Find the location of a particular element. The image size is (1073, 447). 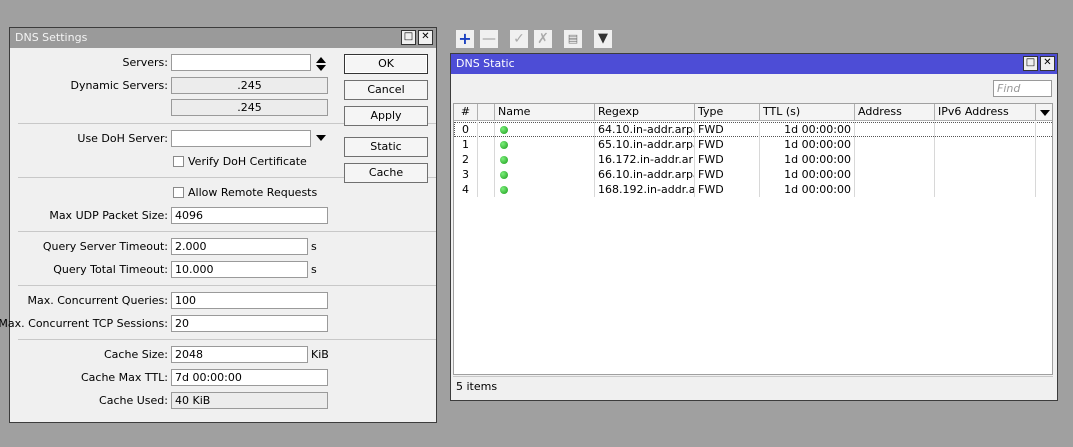

query-server-timeout-input: 2.000 is located at coordinates (239, 246).